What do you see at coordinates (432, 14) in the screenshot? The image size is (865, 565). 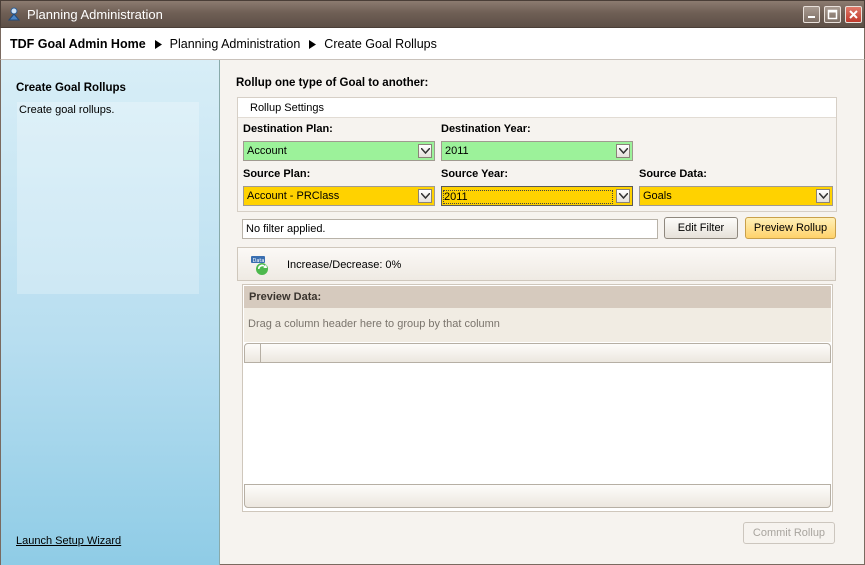 I see `window-titlebar: Planning Administration` at bounding box center [432, 14].